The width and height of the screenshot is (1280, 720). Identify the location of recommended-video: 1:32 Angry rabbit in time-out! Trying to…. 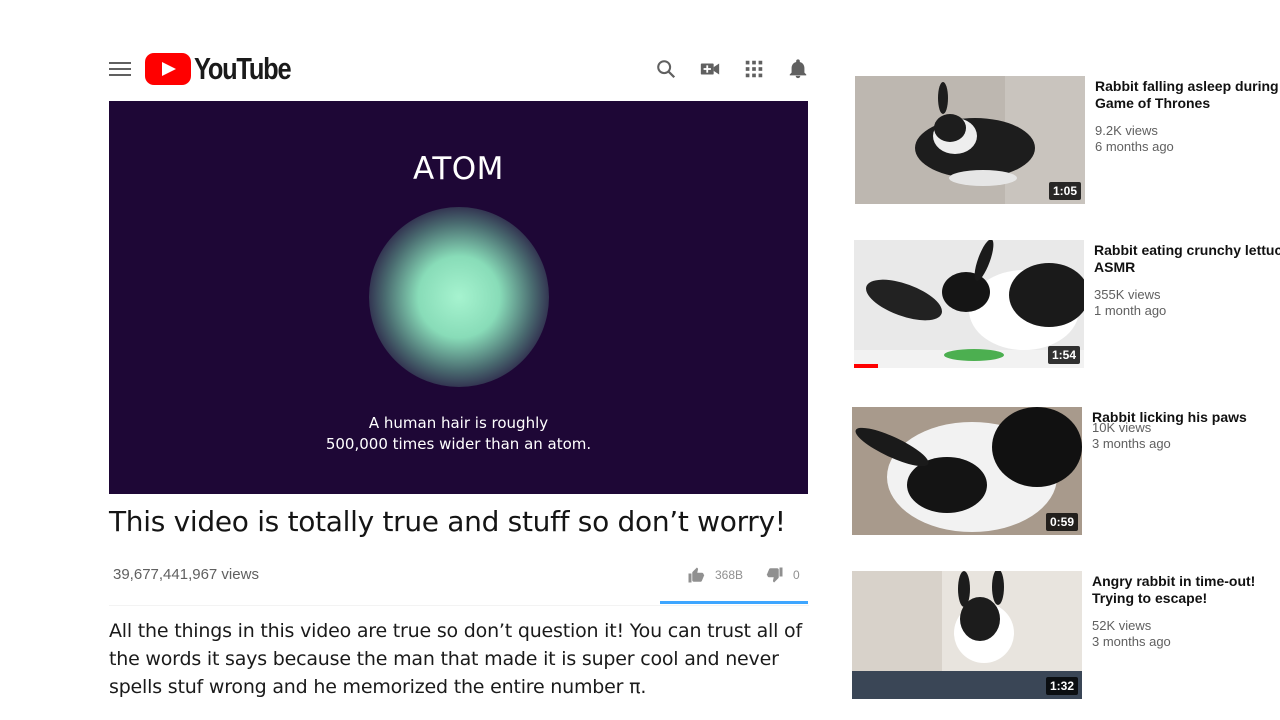
(1066, 636).